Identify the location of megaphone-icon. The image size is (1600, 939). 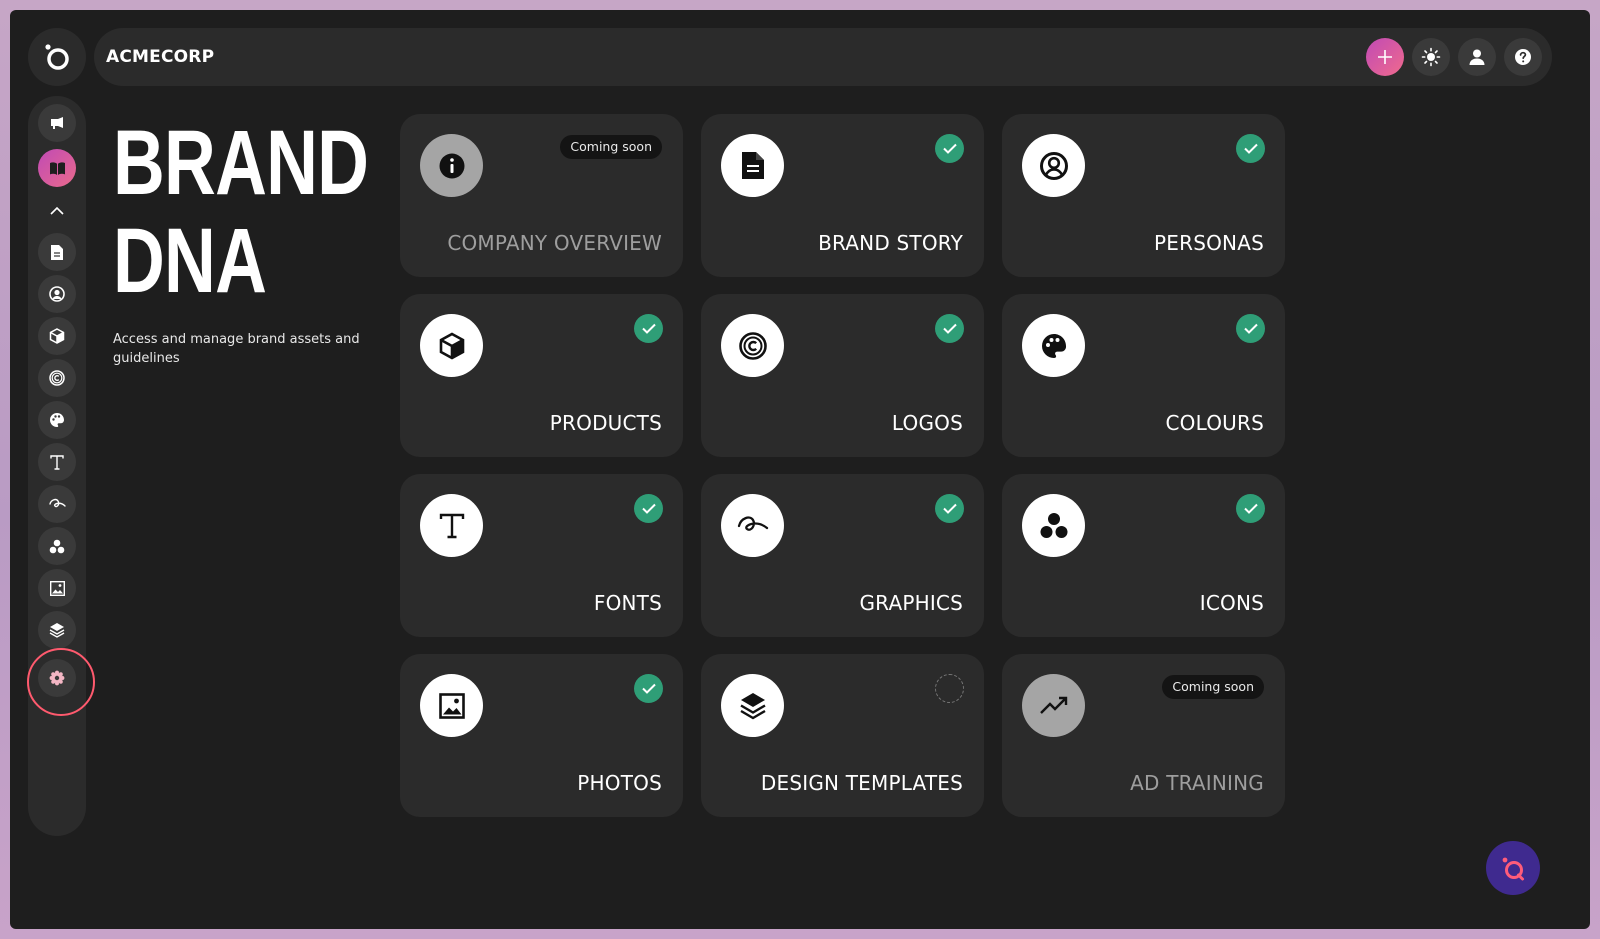
(57, 123).